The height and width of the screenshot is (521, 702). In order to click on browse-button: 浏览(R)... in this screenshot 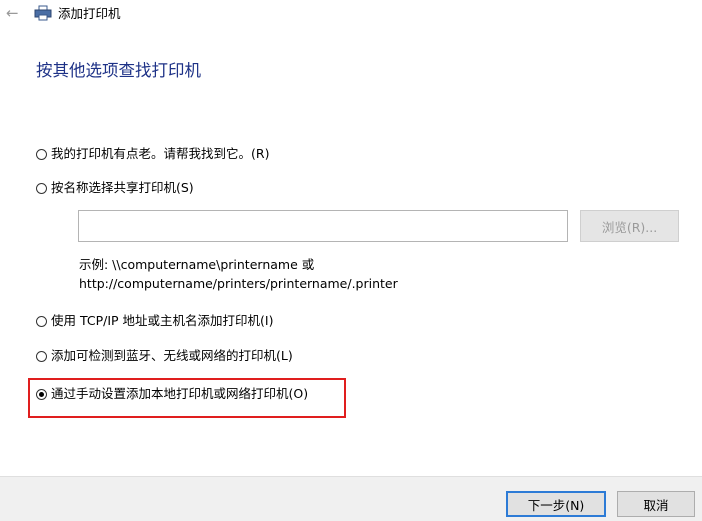, I will do `click(629, 226)`.